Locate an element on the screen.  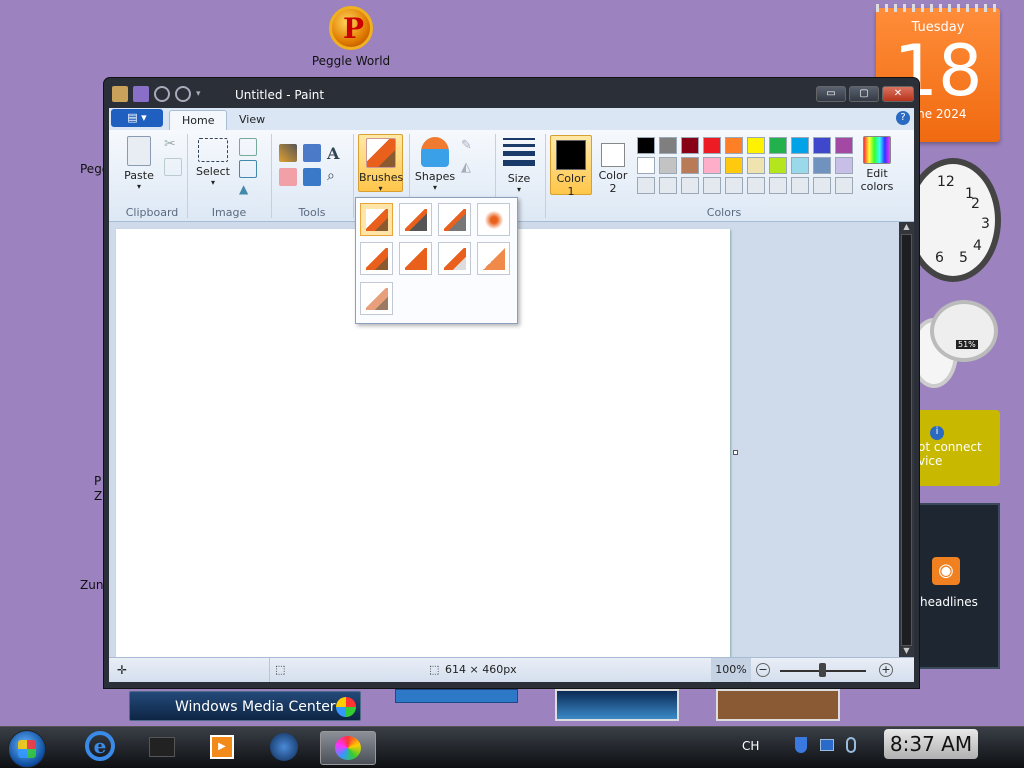
folder-icon is located at coordinates (162, 748).